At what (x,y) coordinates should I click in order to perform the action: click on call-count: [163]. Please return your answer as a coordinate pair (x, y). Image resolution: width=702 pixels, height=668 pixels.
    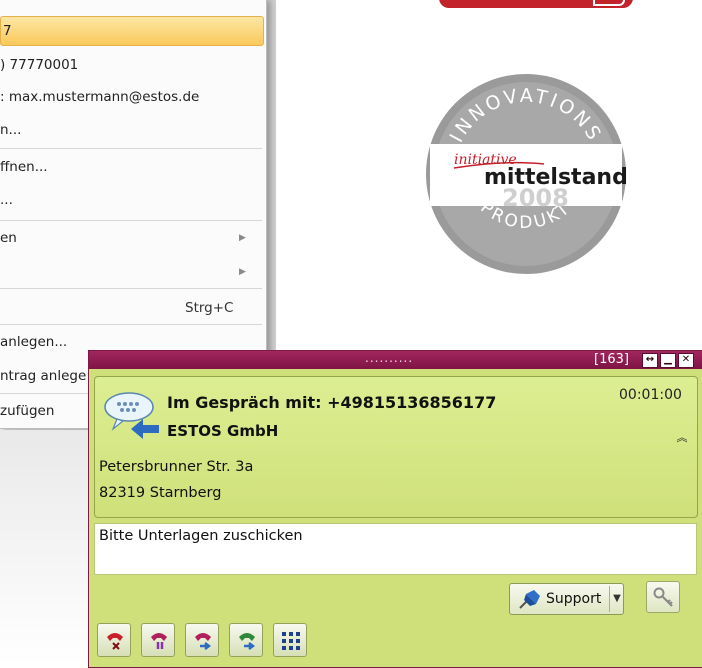
    Looking at the image, I should click on (611, 359).